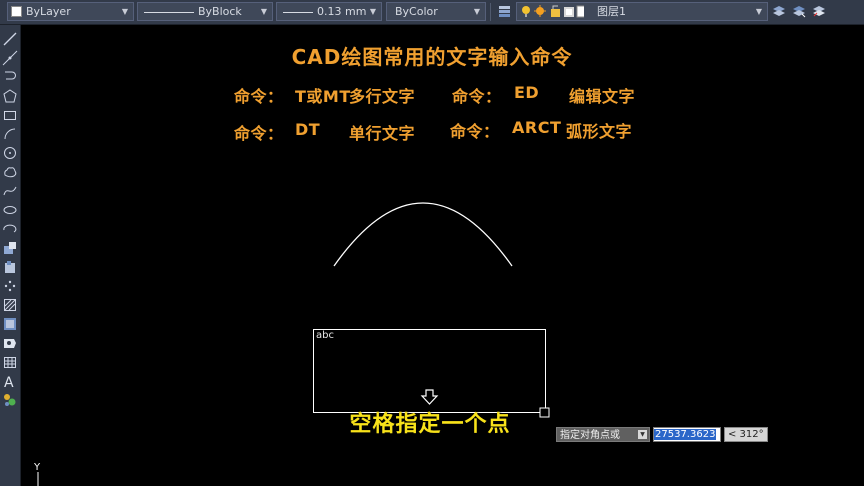  Describe the element at coordinates (37, 467) in the screenshot. I see `ucs-y-label: Y` at that location.